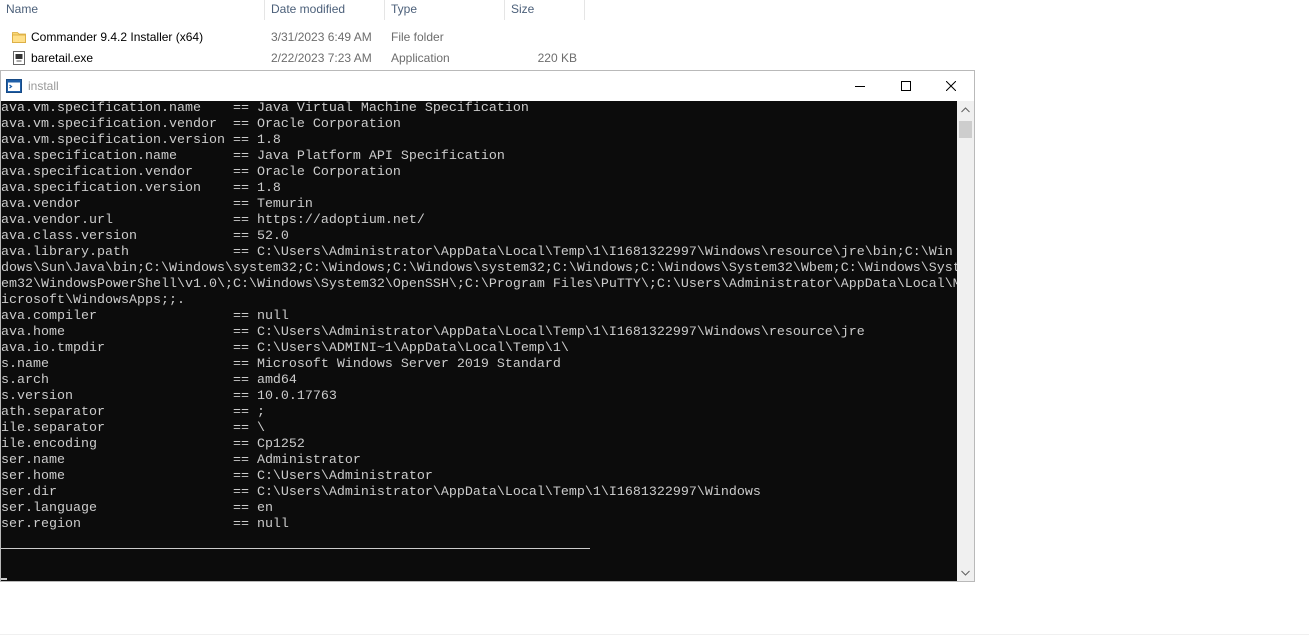 Image resolution: width=1309 pixels, height=637 pixels. I want to click on console-line: user.name == Administrator, so click(181, 460).